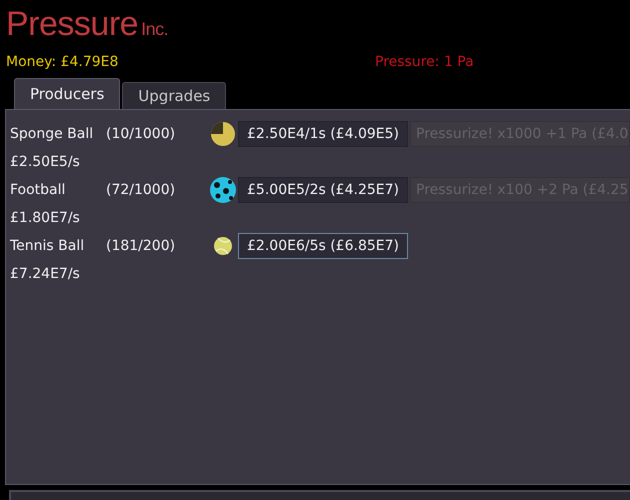 The image size is (630, 500). What do you see at coordinates (63, 62) in the screenshot?
I see `money-label: Money: £4.79E8` at bounding box center [63, 62].